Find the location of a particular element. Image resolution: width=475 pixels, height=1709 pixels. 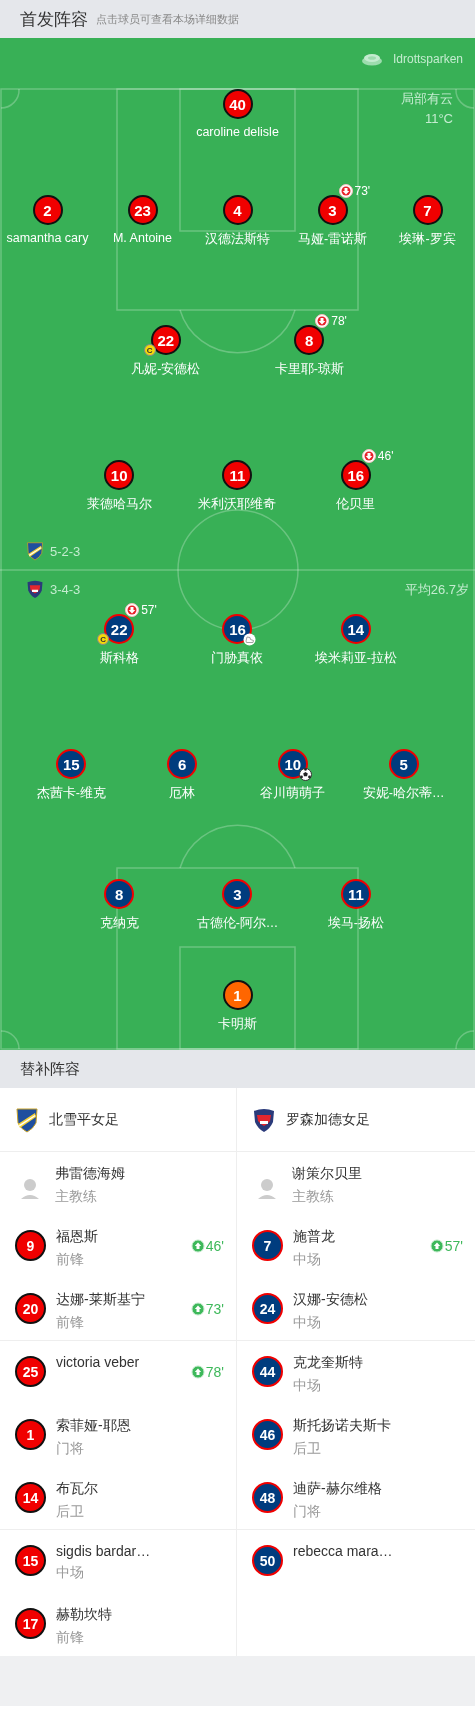

player-name: 米利沃耶维奇 is located at coordinates (237, 504).